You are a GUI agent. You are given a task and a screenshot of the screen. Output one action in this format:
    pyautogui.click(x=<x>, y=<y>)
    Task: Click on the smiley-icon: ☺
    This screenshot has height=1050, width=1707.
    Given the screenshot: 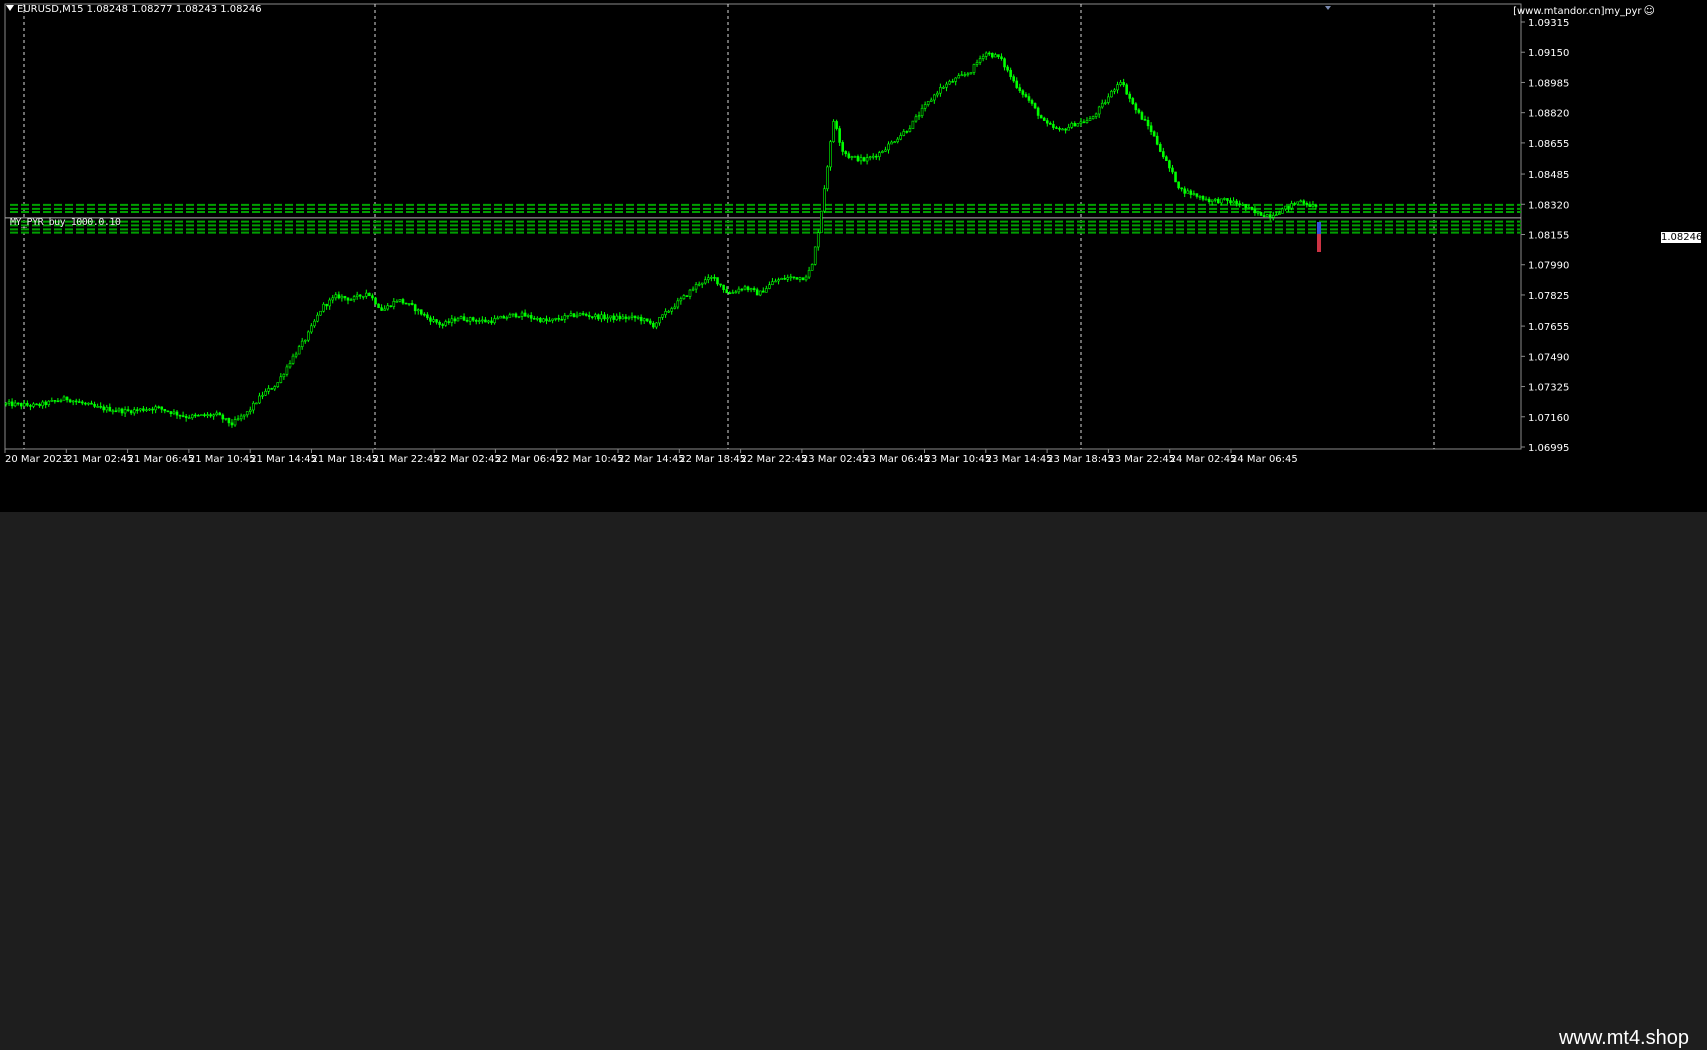 What is the action you would take?
    pyautogui.click(x=1649, y=10)
    